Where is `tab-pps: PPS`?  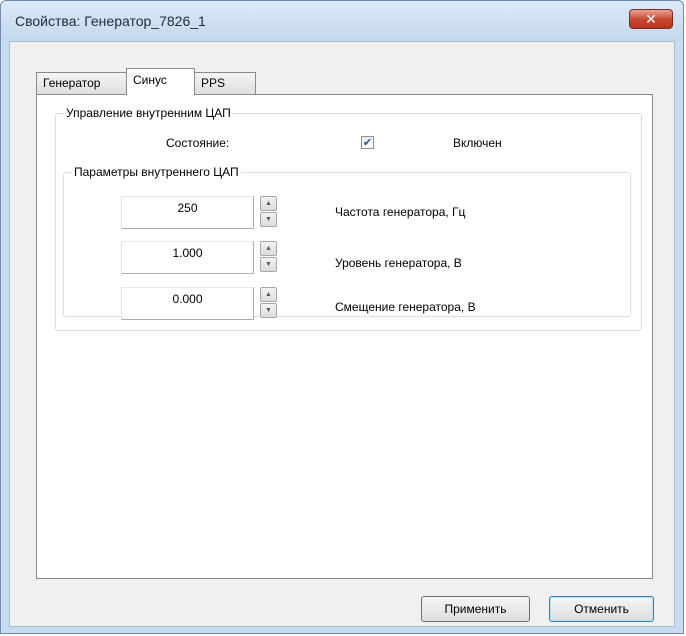 tab-pps: PPS is located at coordinates (225, 83).